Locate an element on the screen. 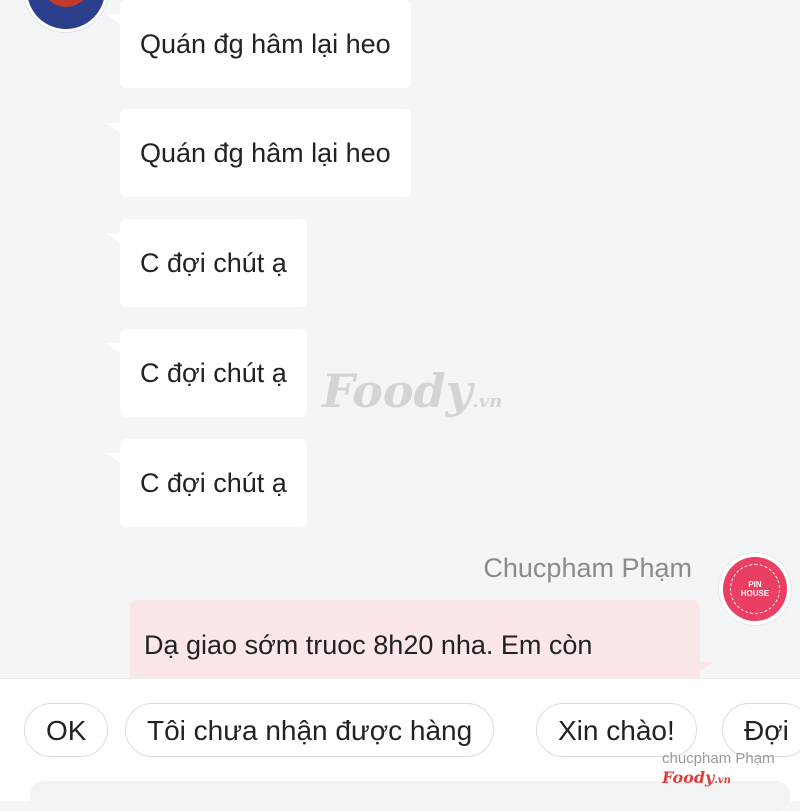 This screenshot has width=800, height=811. shop-avatar: PIN HOUSE is located at coordinates (755, 589).